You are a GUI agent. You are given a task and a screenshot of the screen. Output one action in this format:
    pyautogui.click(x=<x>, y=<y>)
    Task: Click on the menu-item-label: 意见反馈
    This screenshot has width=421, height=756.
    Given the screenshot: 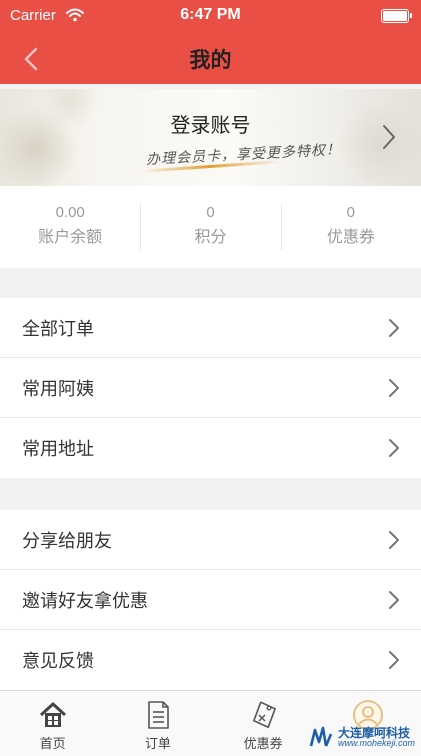 What is the action you would take?
    pyautogui.click(x=58, y=661)
    